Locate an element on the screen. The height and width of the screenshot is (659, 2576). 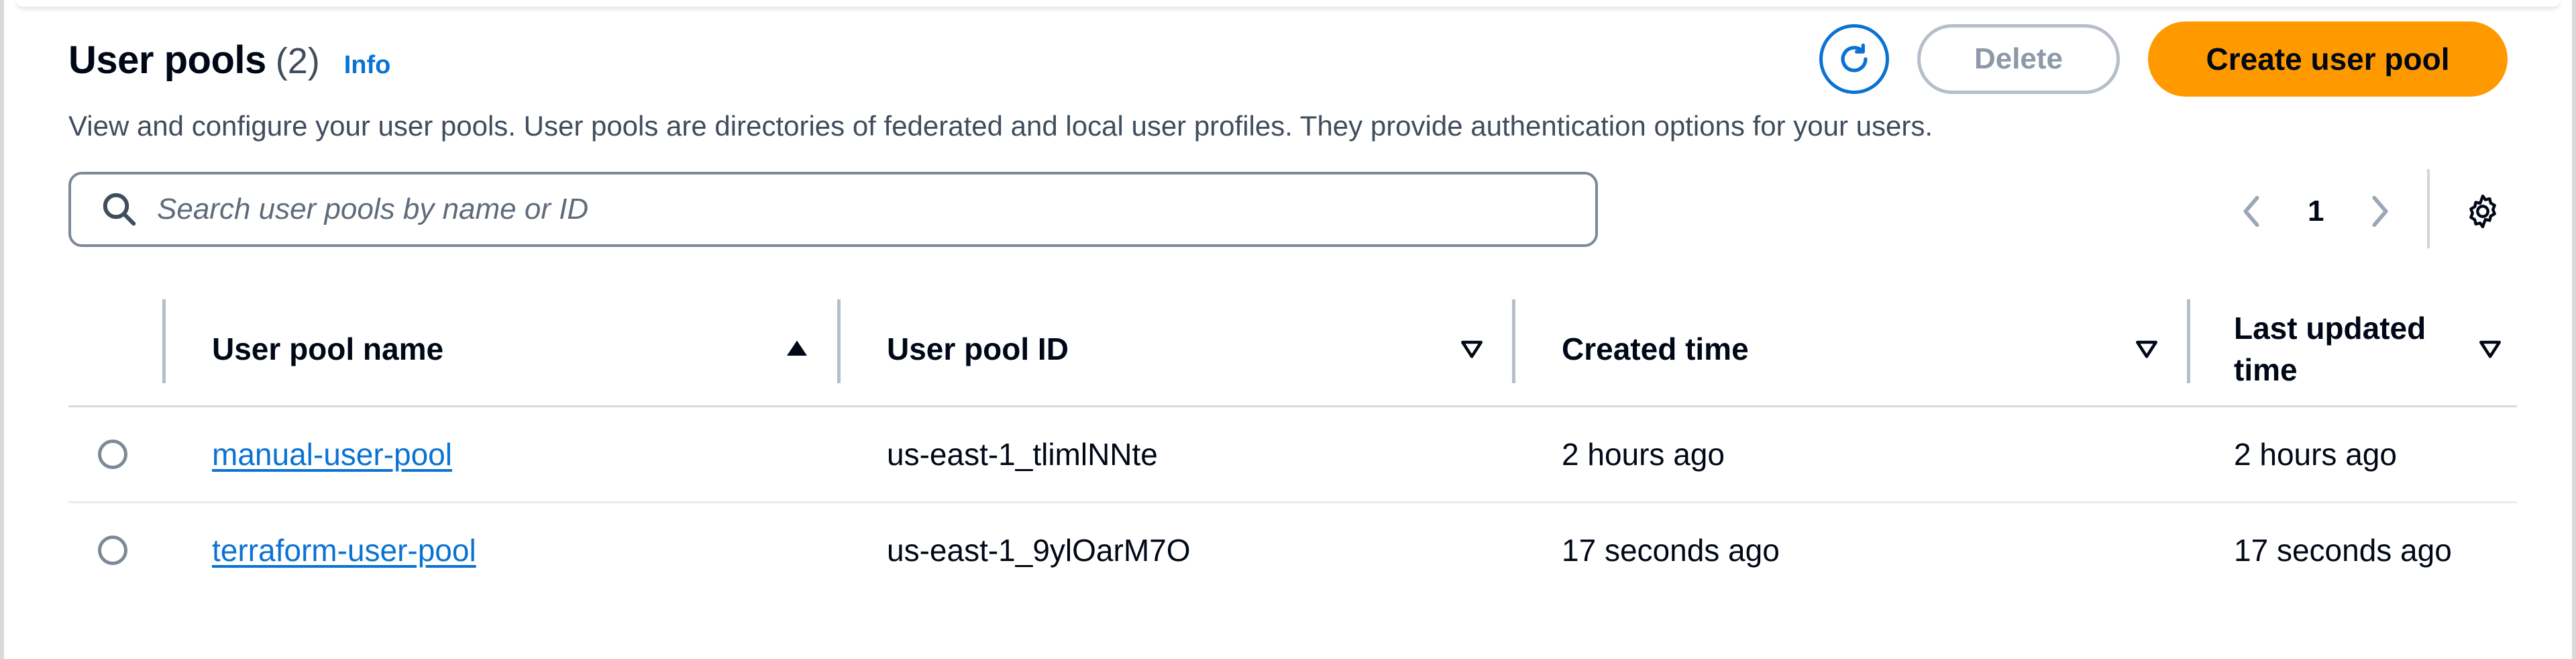
search-box is located at coordinates (833, 209).